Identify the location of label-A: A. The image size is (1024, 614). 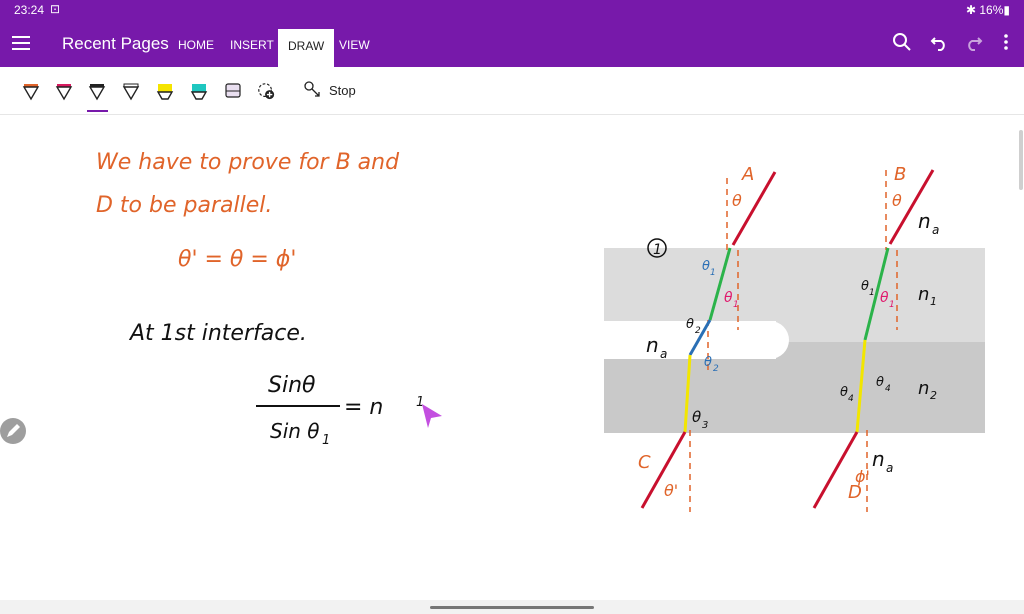
(747, 174).